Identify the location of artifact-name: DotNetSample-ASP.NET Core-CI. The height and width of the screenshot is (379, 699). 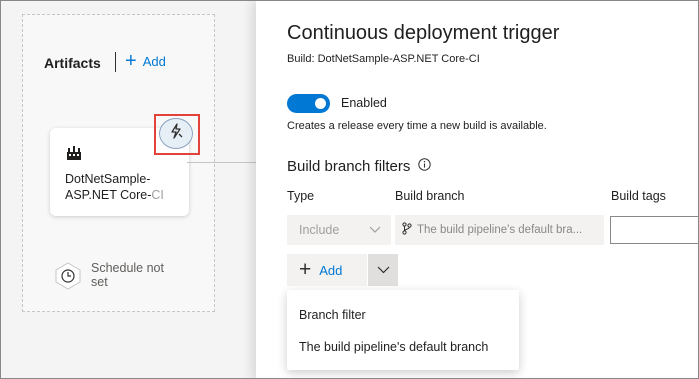
(125, 187).